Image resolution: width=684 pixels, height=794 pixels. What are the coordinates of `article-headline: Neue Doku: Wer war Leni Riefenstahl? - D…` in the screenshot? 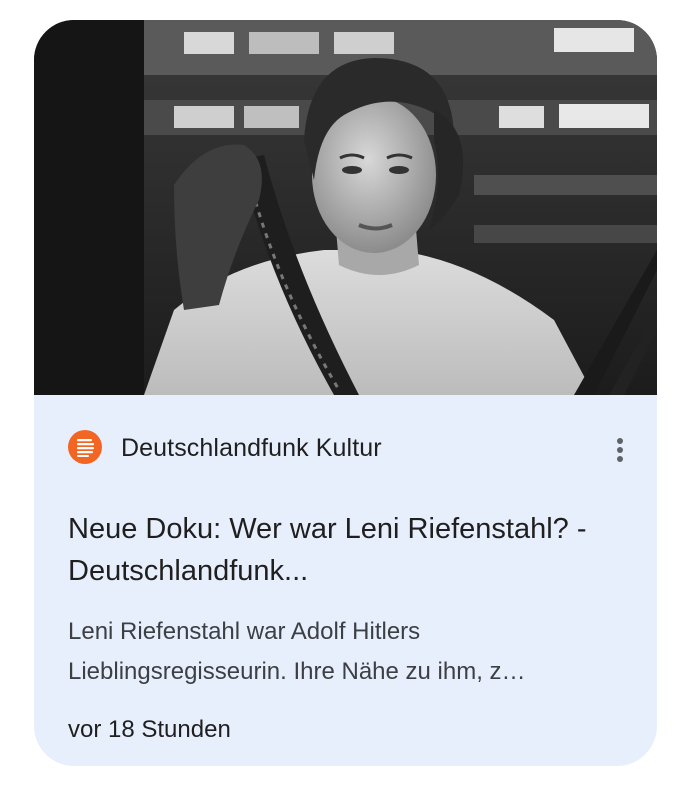 It's located at (348, 550).